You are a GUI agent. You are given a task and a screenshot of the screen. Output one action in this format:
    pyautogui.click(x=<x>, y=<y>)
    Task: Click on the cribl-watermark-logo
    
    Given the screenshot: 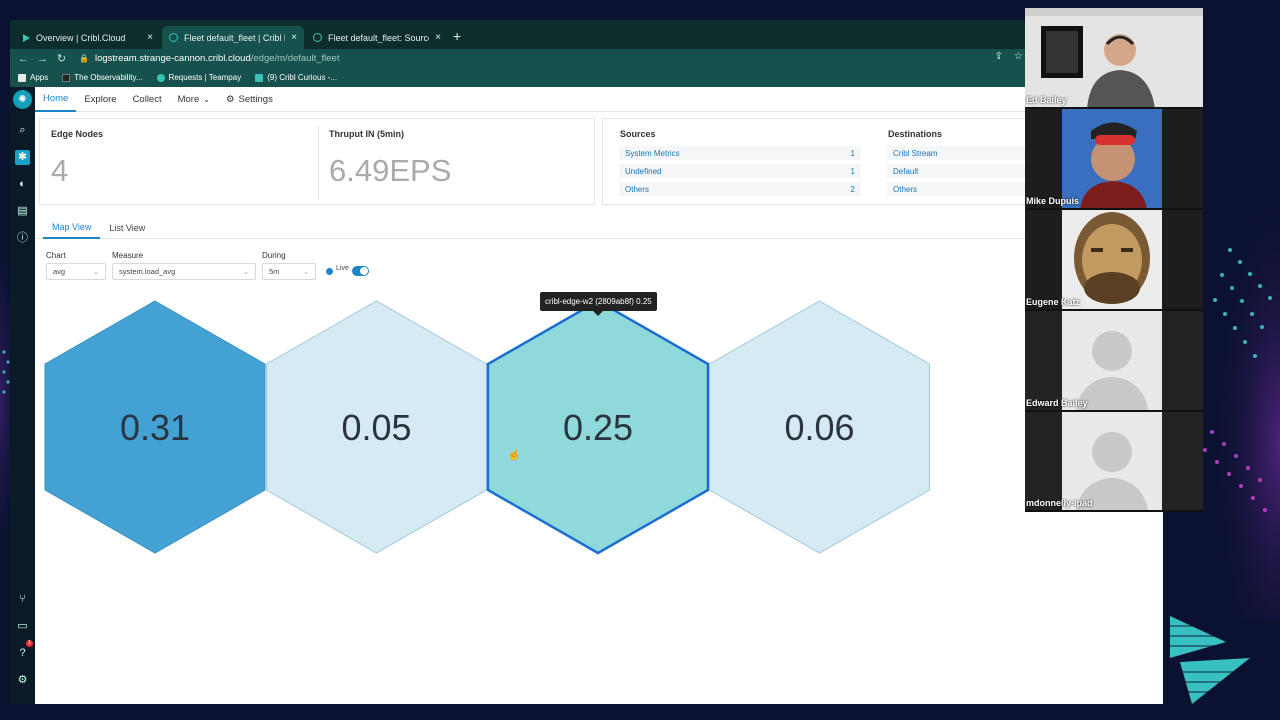 What is the action you would take?
    pyautogui.click(x=1210, y=660)
    